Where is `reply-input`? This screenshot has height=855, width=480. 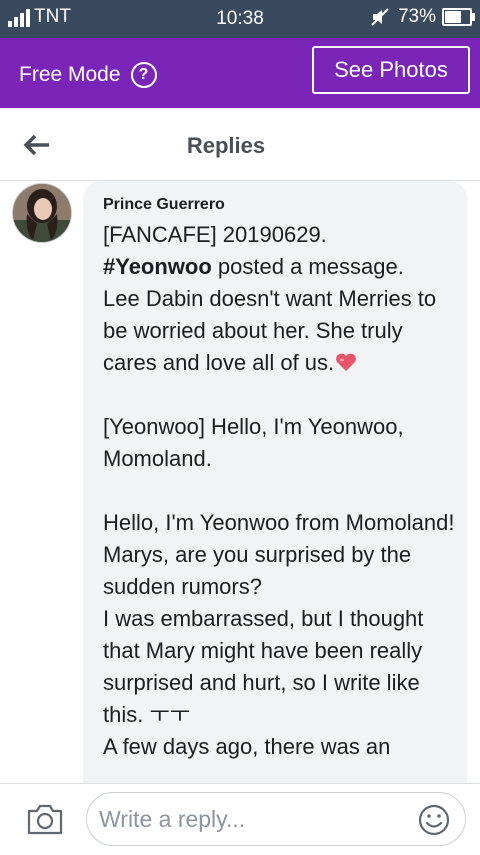 reply-input is located at coordinates (249, 819).